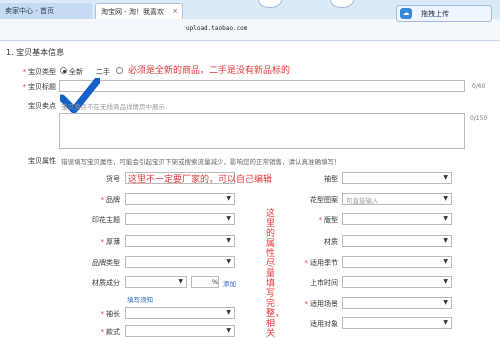 This screenshot has height=339, width=500. Describe the element at coordinates (397, 219) in the screenshot. I see `fit-select: ▼` at that location.